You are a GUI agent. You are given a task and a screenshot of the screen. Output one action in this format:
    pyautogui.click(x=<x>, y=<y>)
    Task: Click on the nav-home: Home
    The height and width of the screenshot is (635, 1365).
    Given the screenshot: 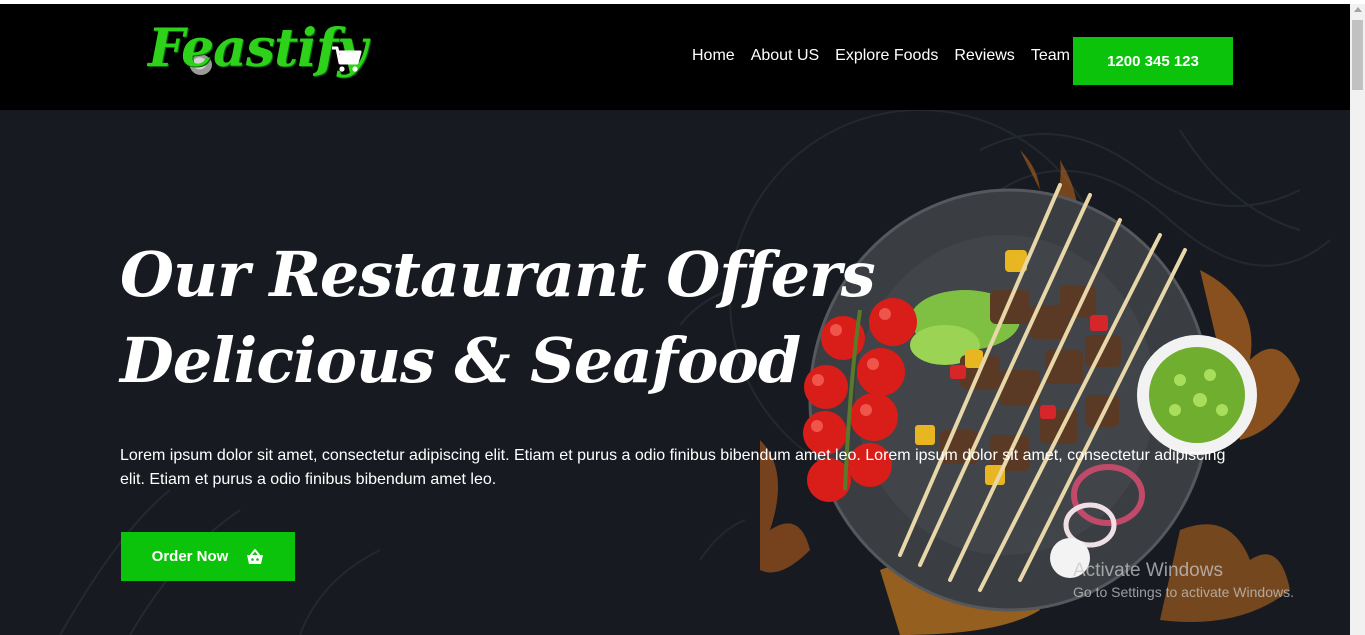 What is the action you would take?
    pyautogui.click(x=713, y=56)
    